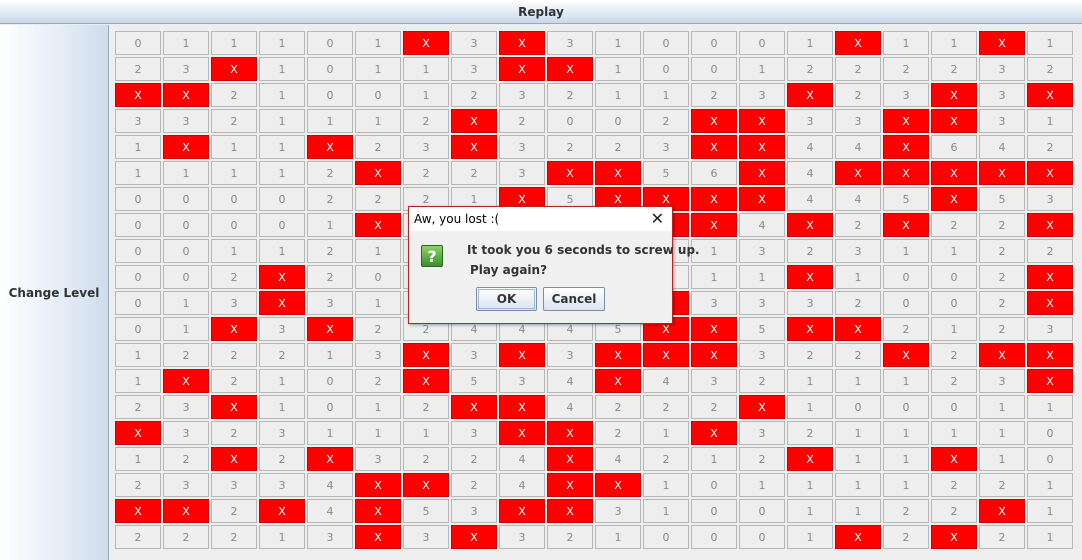 This screenshot has height=560, width=1082. What do you see at coordinates (762, 329) in the screenshot?
I see `number-cell: 5` at bounding box center [762, 329].